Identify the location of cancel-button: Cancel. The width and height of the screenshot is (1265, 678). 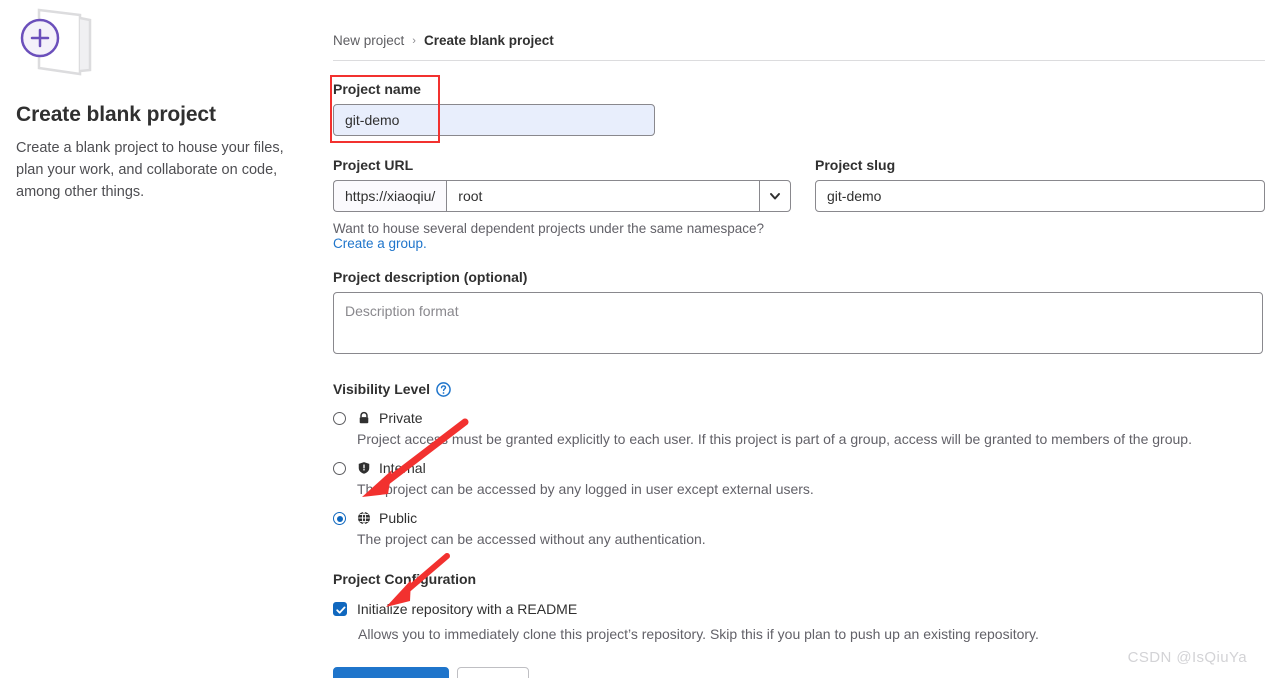
(492, 672).